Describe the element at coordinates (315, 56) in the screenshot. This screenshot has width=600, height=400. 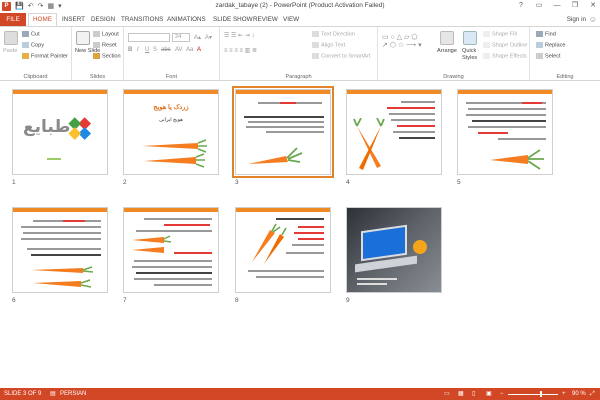
I see `smartart-icon` at that location.